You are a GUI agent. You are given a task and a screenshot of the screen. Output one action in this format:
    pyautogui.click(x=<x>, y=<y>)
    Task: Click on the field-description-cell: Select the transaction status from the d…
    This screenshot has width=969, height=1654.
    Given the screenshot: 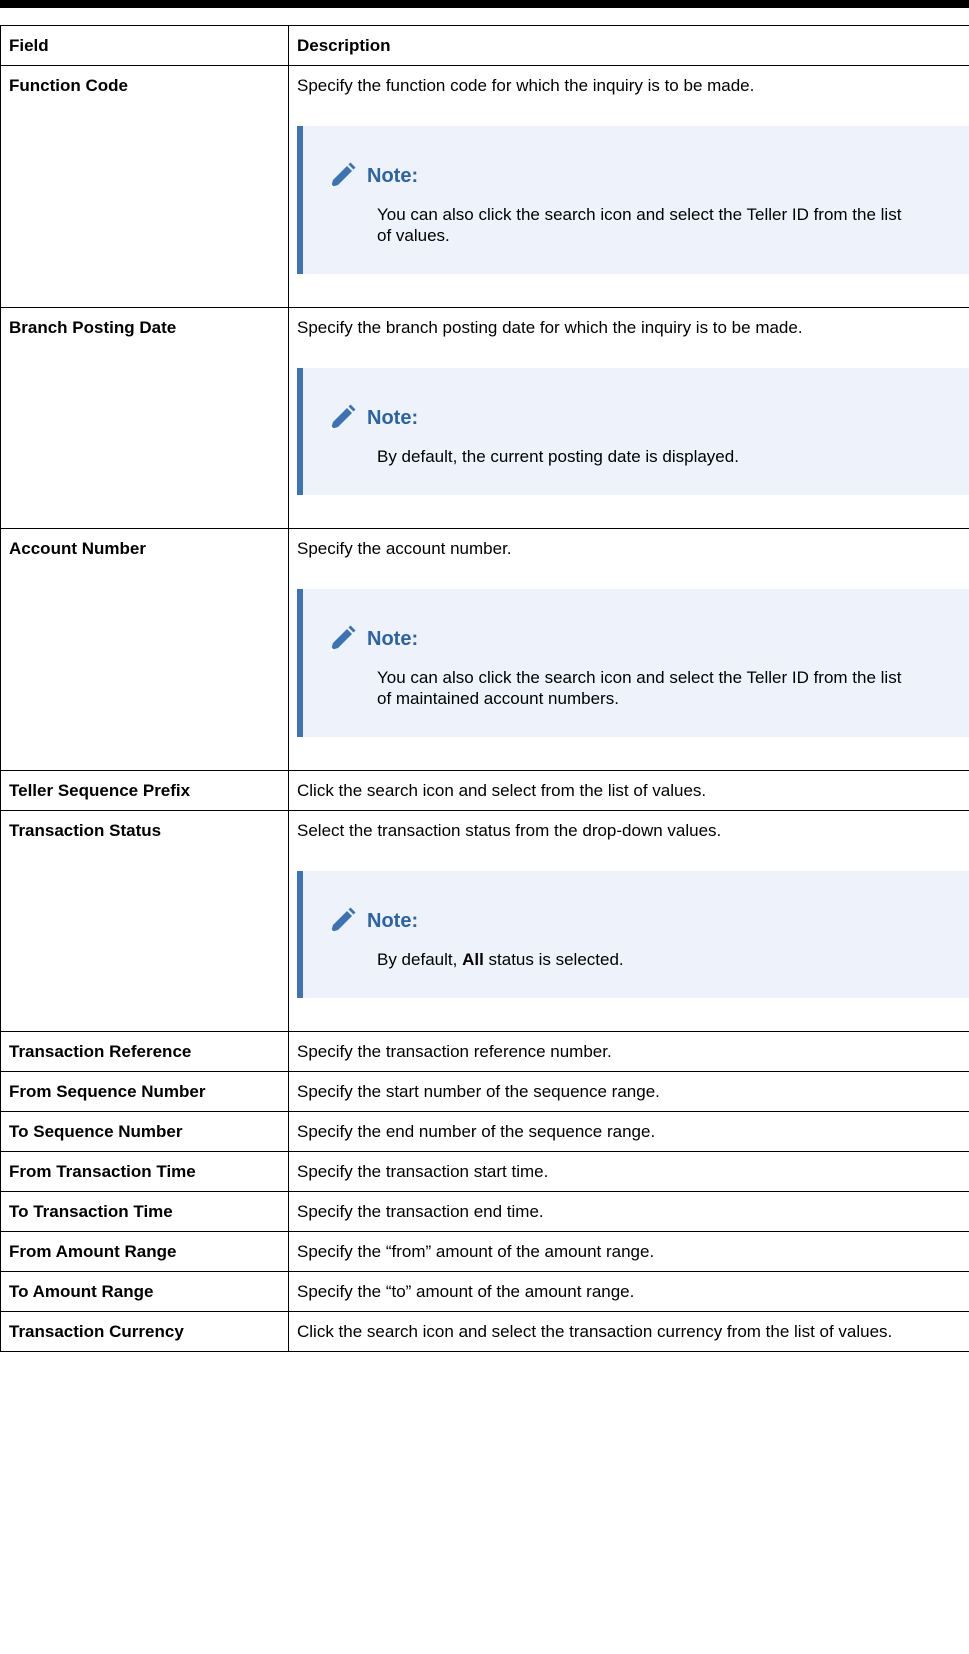 What is the action you would take?
    pyautogui.click(x=628, y=921)
    